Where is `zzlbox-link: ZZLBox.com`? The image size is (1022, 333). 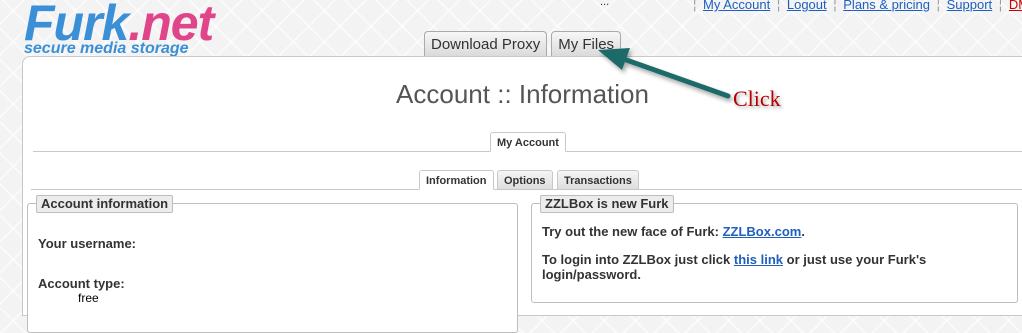 zzlbox-link: ZZLBox.com is located at coordinates (762, 231).